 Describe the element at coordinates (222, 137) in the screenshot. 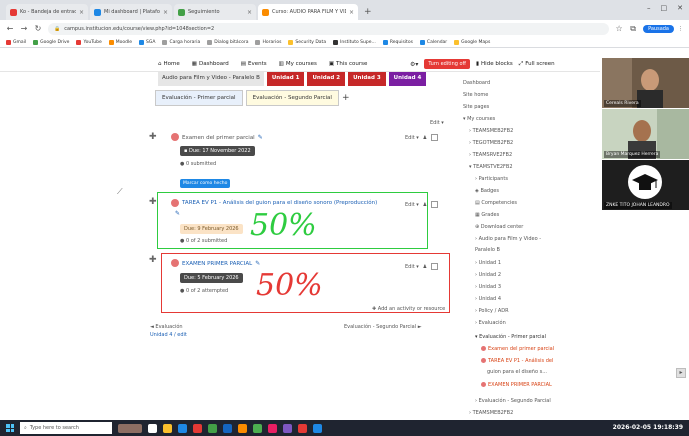

I see `activity-link: Examen del primer parcial ✎` at that location.